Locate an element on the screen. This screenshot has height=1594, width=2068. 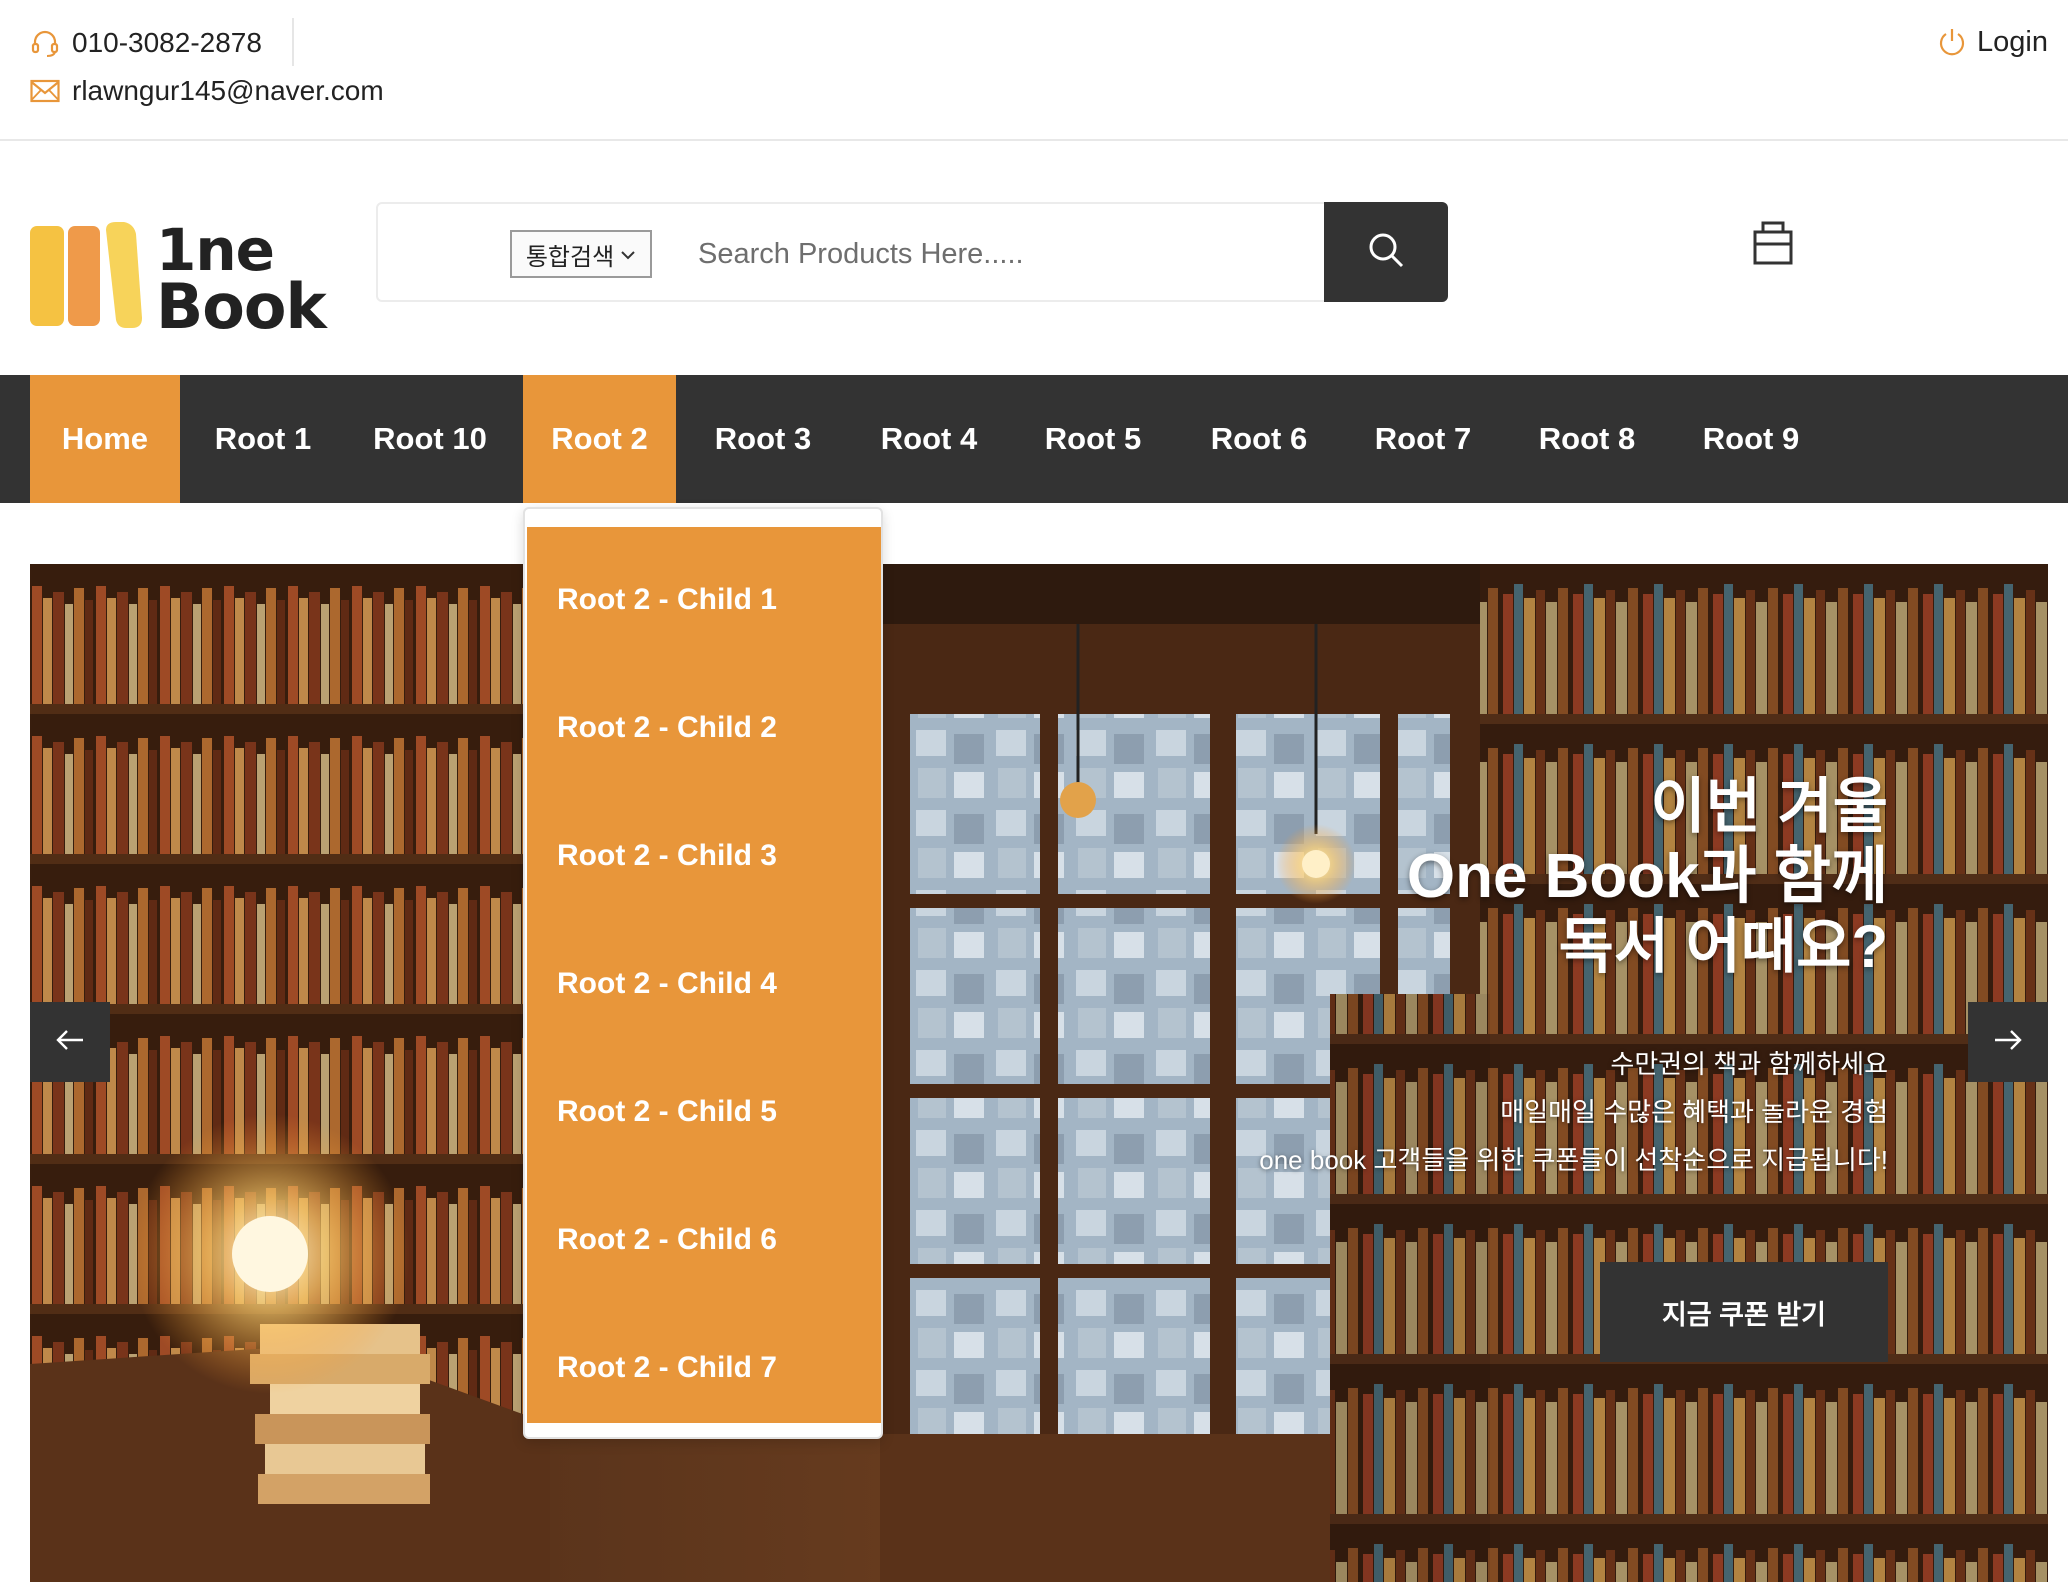
login-label: Login is located at coordinates (2012, 42).